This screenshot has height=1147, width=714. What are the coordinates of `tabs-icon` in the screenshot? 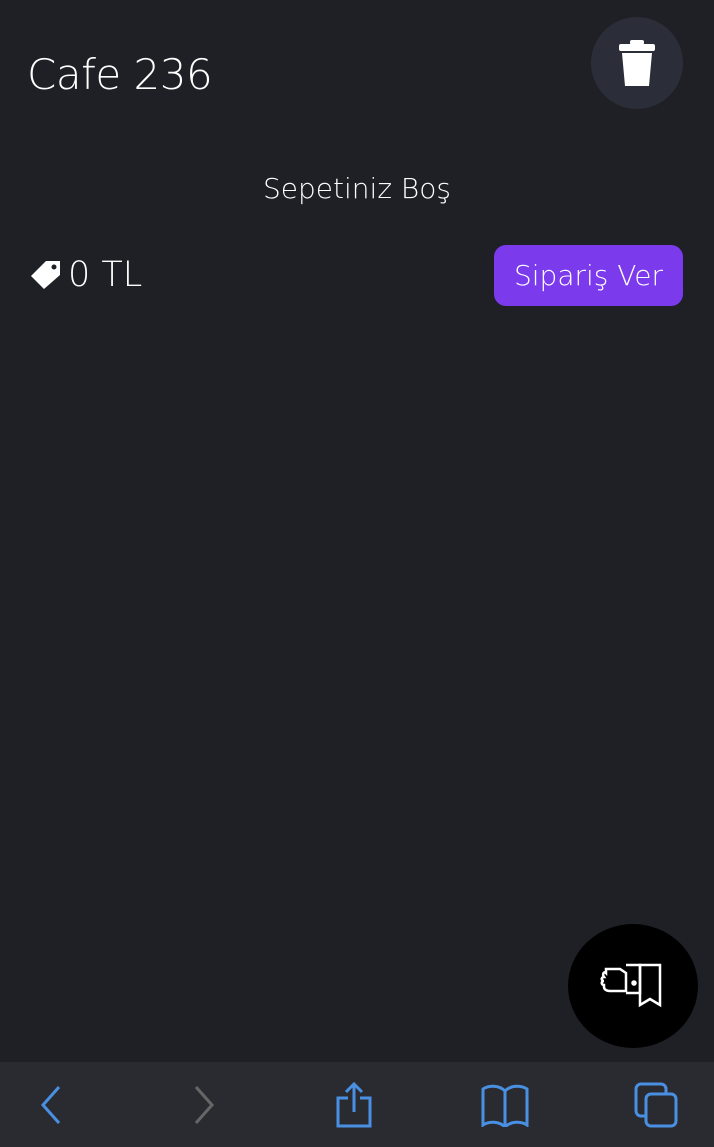 It's located at (656, 1105).